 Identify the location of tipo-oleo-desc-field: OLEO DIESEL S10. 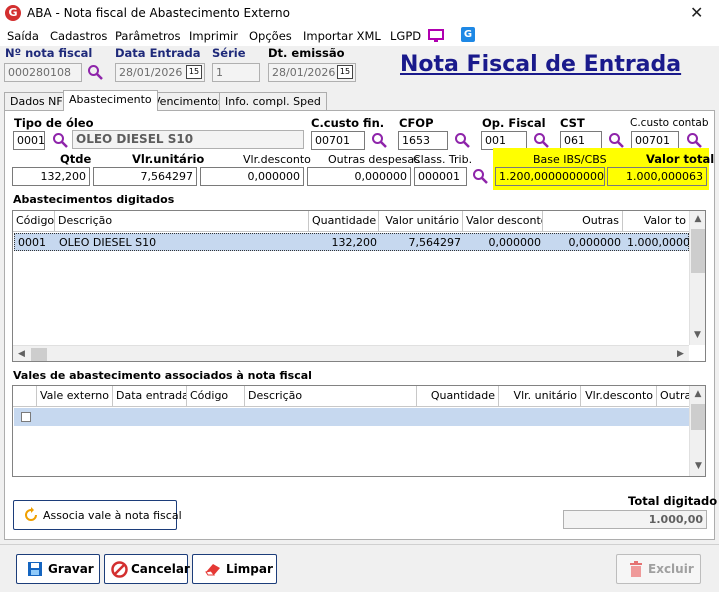
(188, 139).